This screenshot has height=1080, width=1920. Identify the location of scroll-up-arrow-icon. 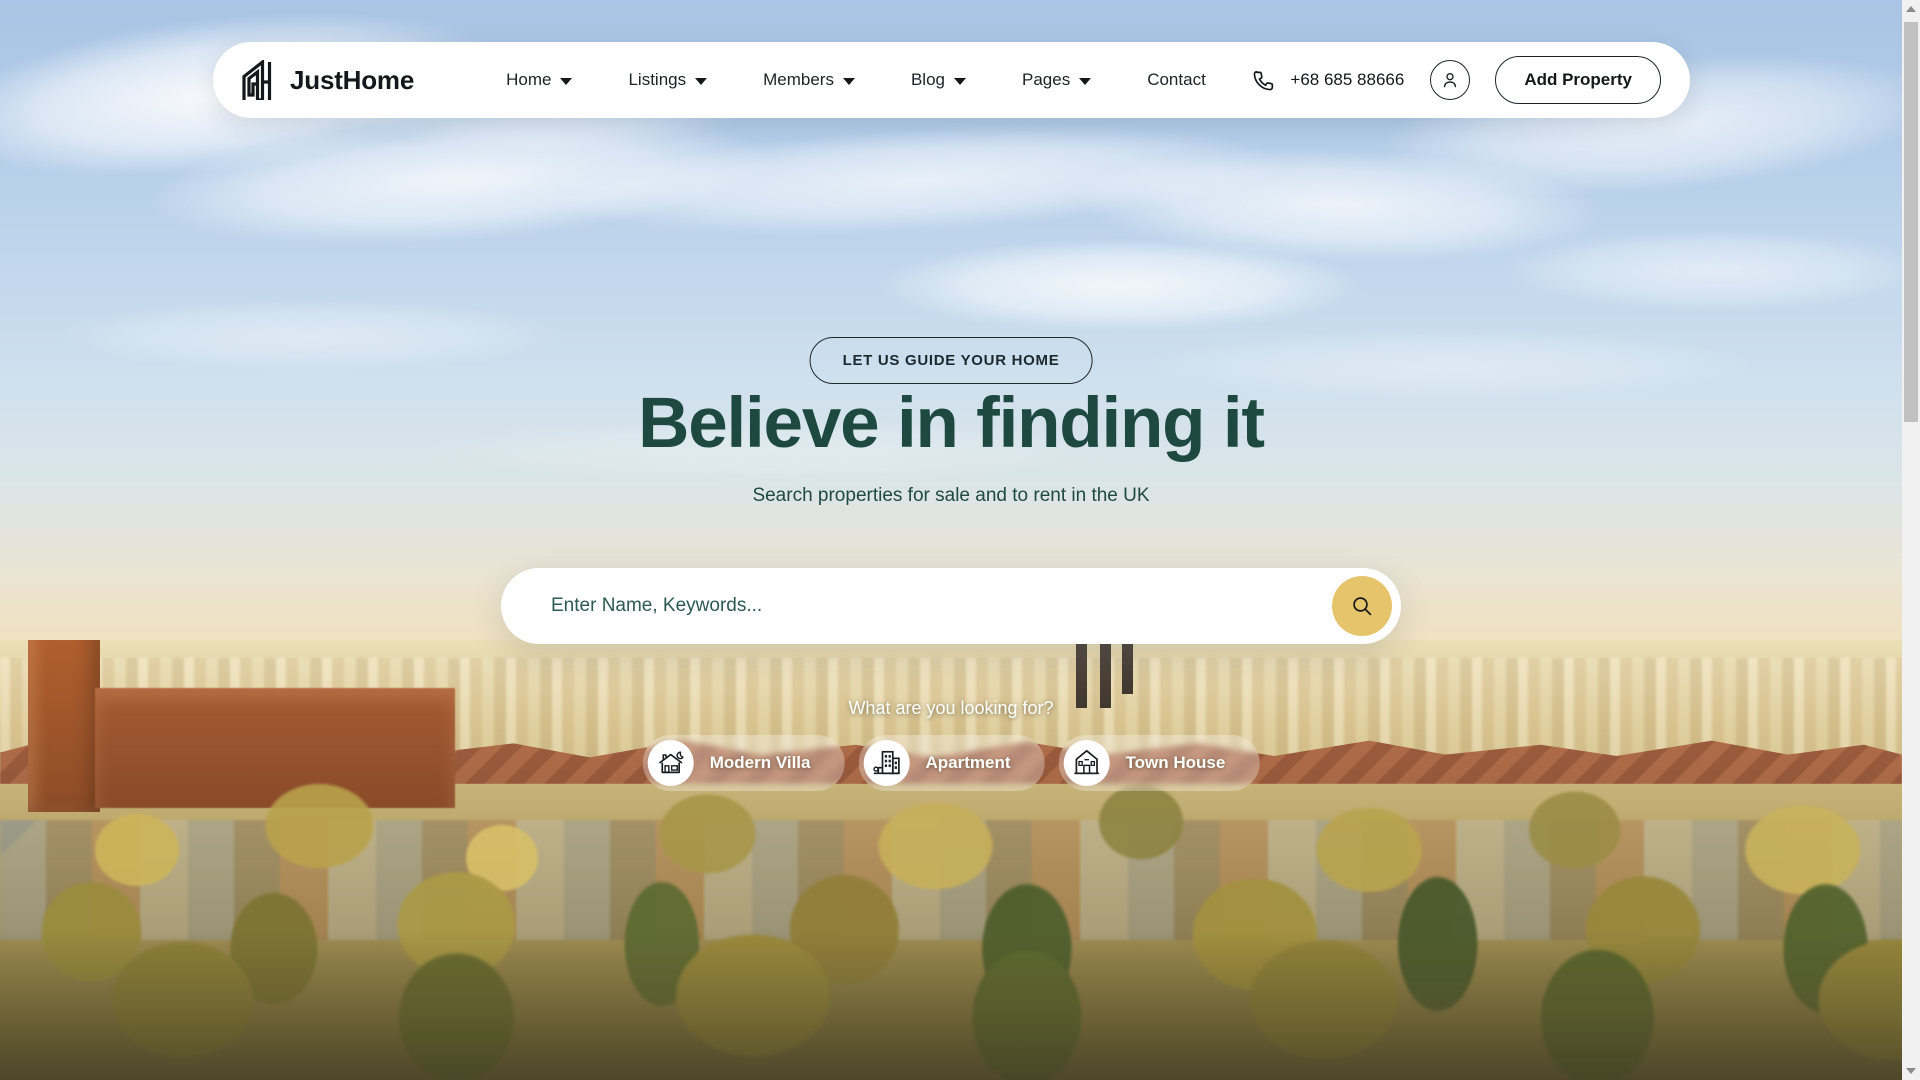
(1911, 9).